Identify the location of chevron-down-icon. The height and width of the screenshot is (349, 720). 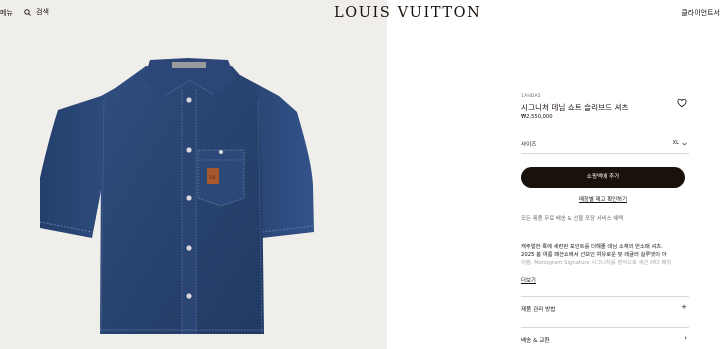
(684, 144).